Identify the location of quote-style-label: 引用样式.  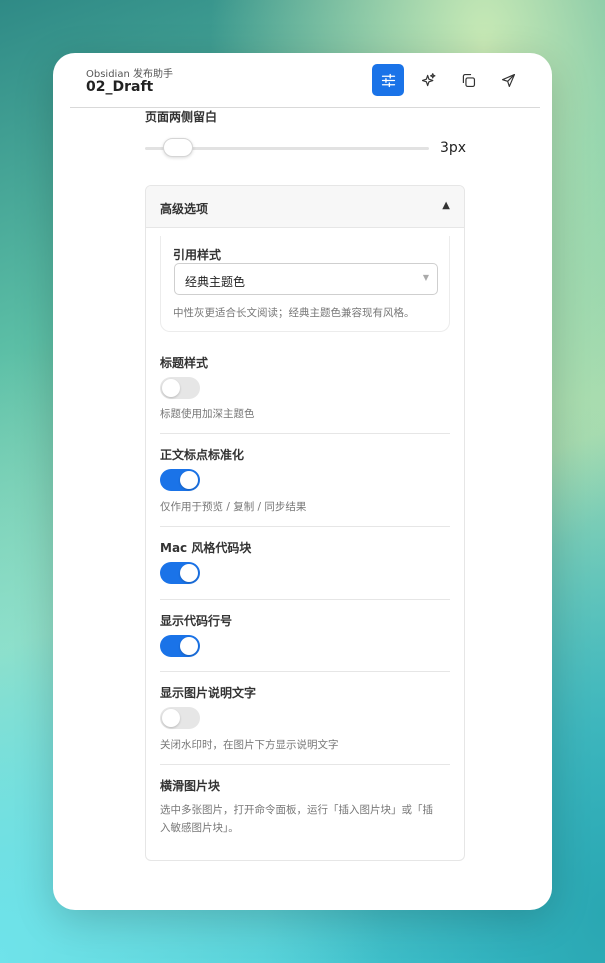
(197, 255).